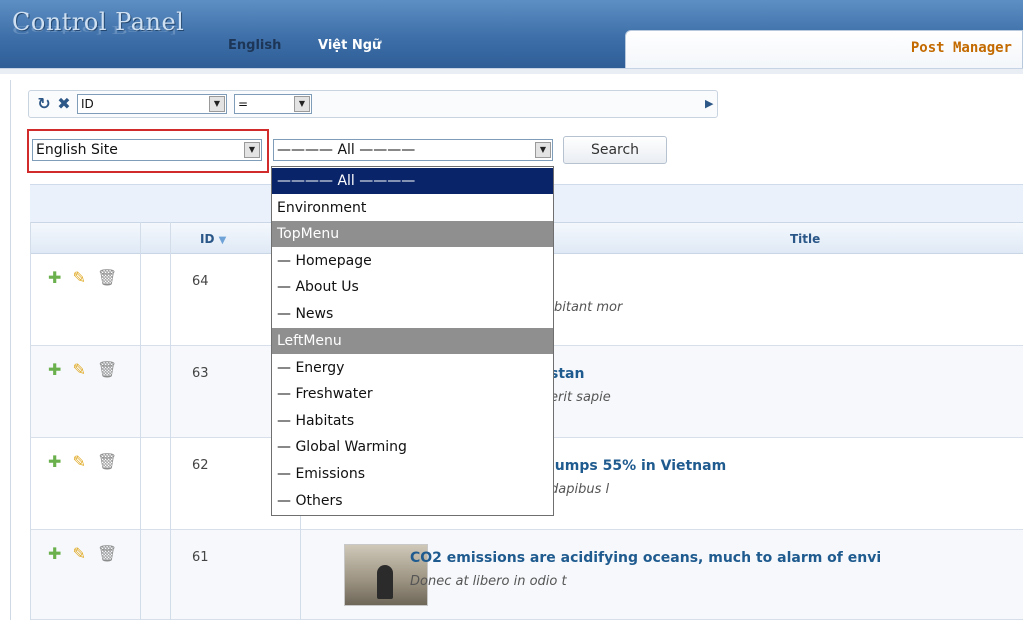  Describe the element at coordinates (567, 374) in the screenshot. I see `row-title: stan` at that location.